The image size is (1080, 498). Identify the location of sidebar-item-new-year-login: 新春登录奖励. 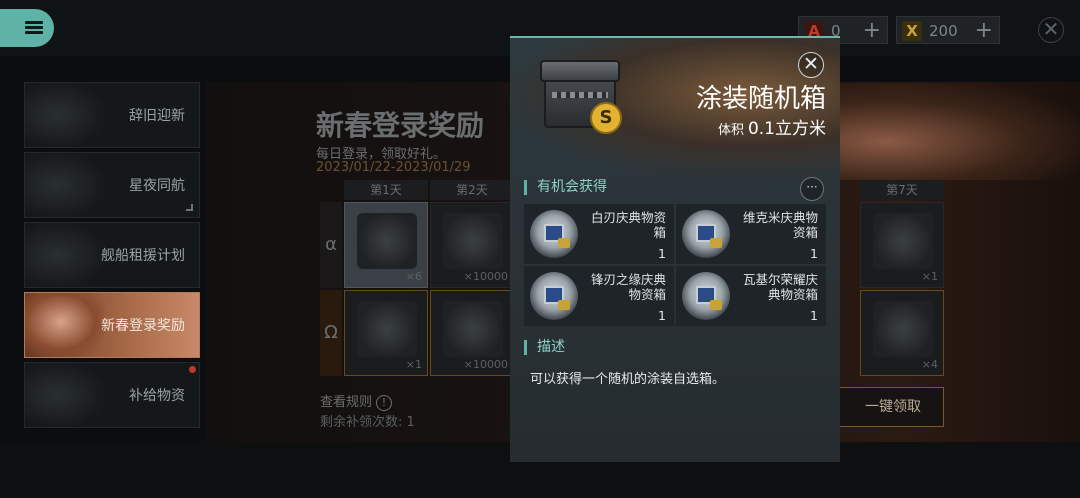
(112, 325).